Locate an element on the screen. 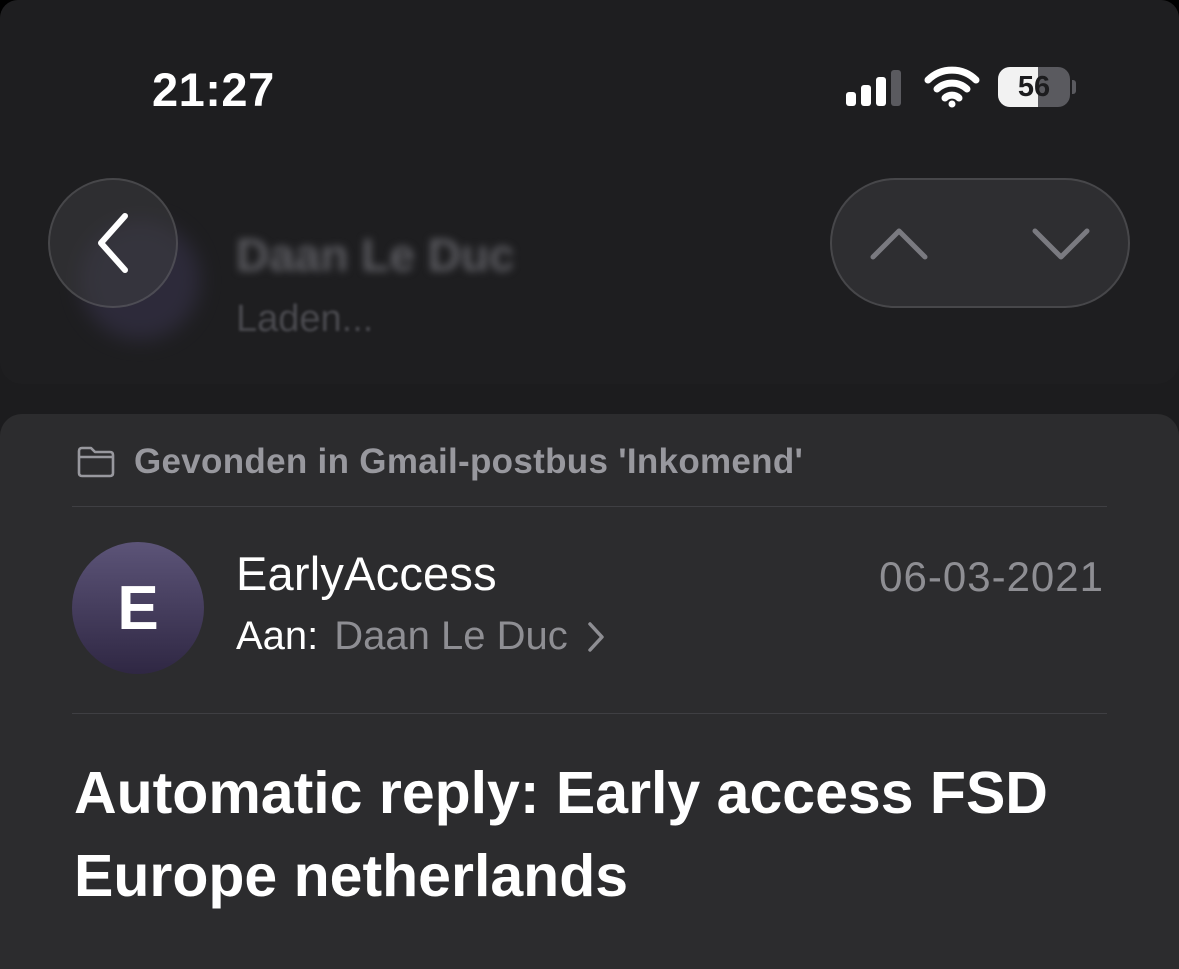  chevron-down-icon is located at coordinates (1061, 244).